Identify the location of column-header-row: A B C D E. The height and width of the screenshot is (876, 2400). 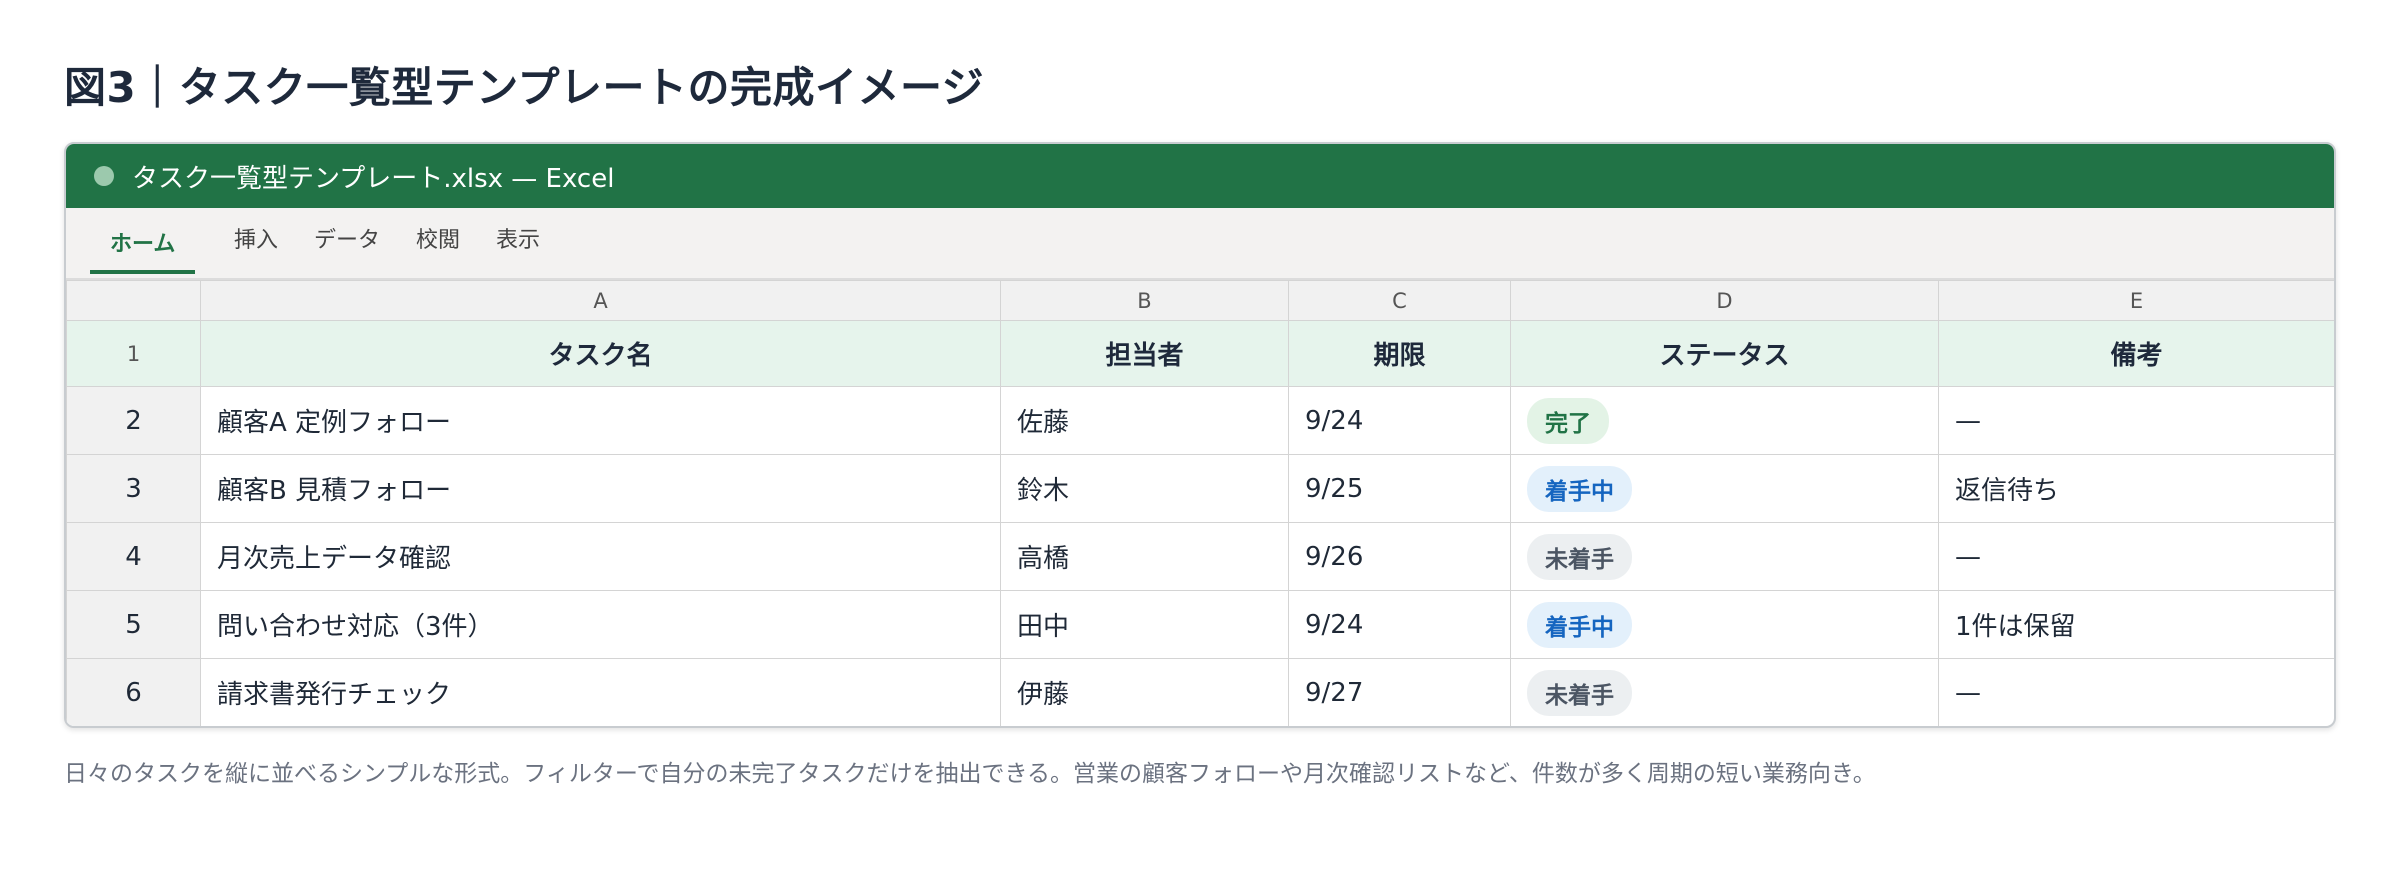
(1200, 300).